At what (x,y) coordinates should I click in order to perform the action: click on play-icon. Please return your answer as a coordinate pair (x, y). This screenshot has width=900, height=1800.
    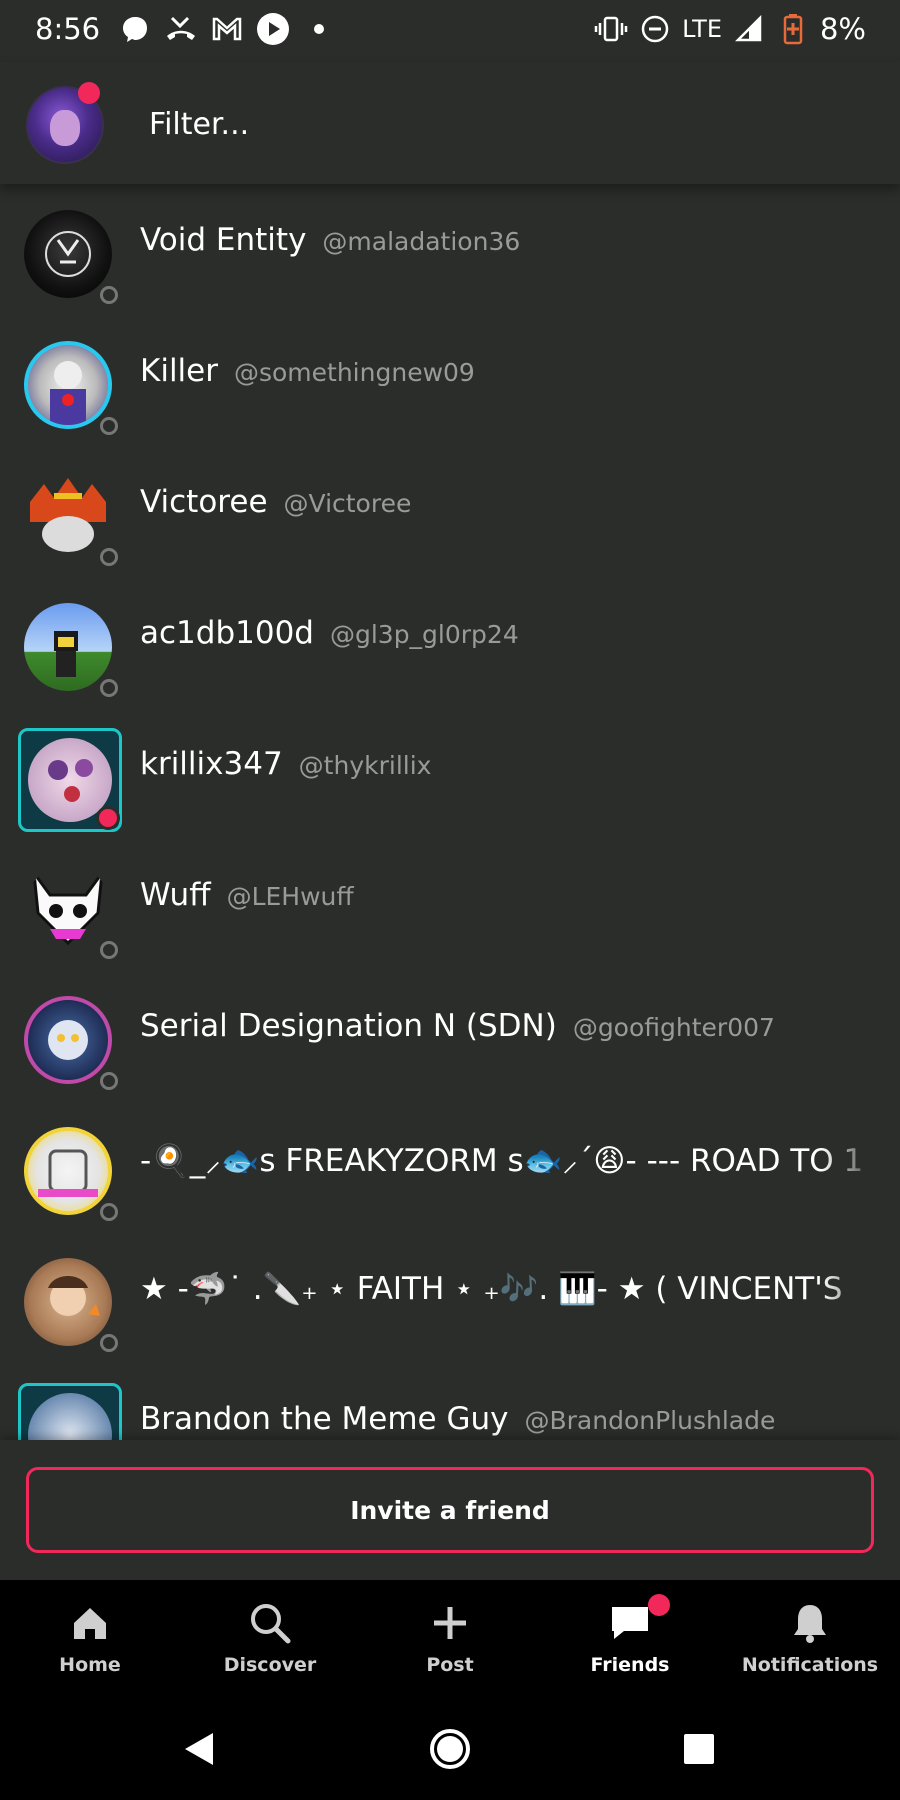
    Looking at the image, I should click on (273, 29).